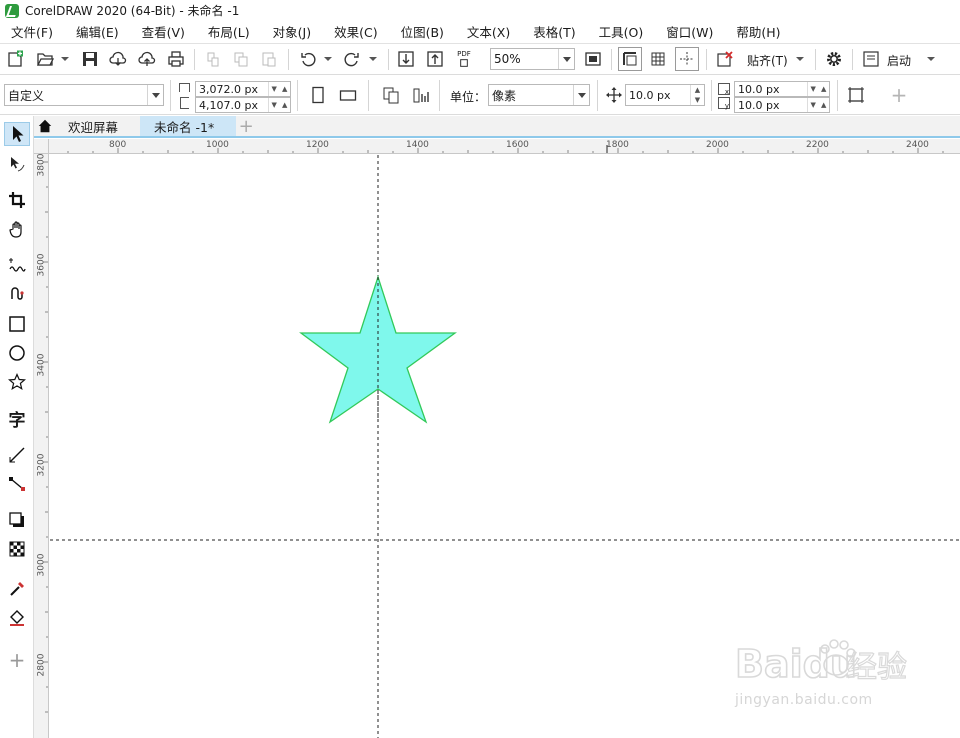 The height and width of the screenshot is (738, 960). What do you see at coordinates (17, 229) in the screenshot?
I see `pan-tool-icon` at bounding box center [17, 229].